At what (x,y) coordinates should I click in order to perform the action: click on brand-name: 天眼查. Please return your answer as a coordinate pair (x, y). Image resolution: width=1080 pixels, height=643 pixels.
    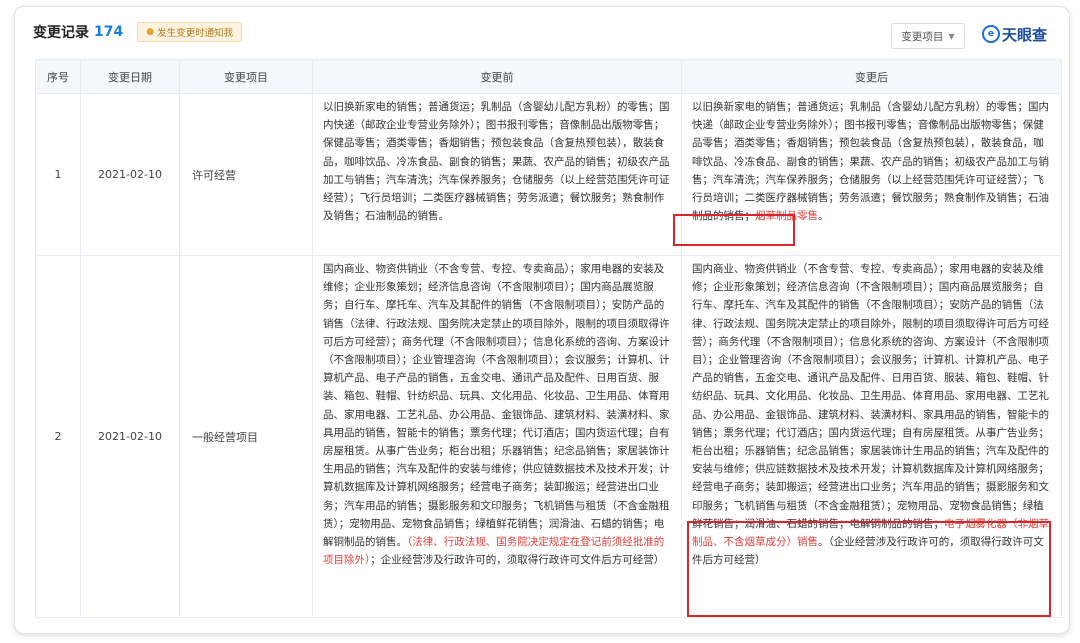
    Looking at the image, I should click on (1024, 34).